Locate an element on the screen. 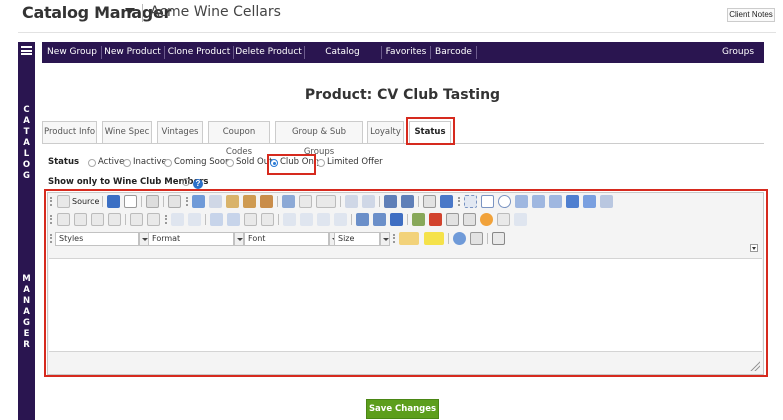 This screenshot has width=783, height=420. club-members-toggle is located at coordinates (186, 182).